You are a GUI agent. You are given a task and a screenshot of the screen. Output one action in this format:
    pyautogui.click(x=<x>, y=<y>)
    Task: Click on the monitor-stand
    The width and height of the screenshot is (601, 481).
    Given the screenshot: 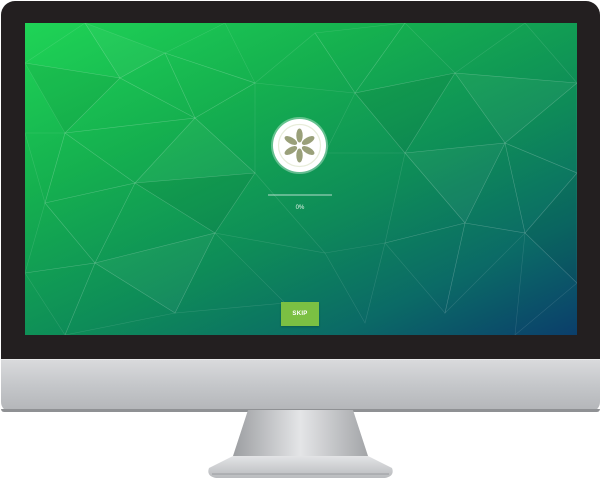 What is the action you would take?
    pyautogui.click(x=300, y=444)
    